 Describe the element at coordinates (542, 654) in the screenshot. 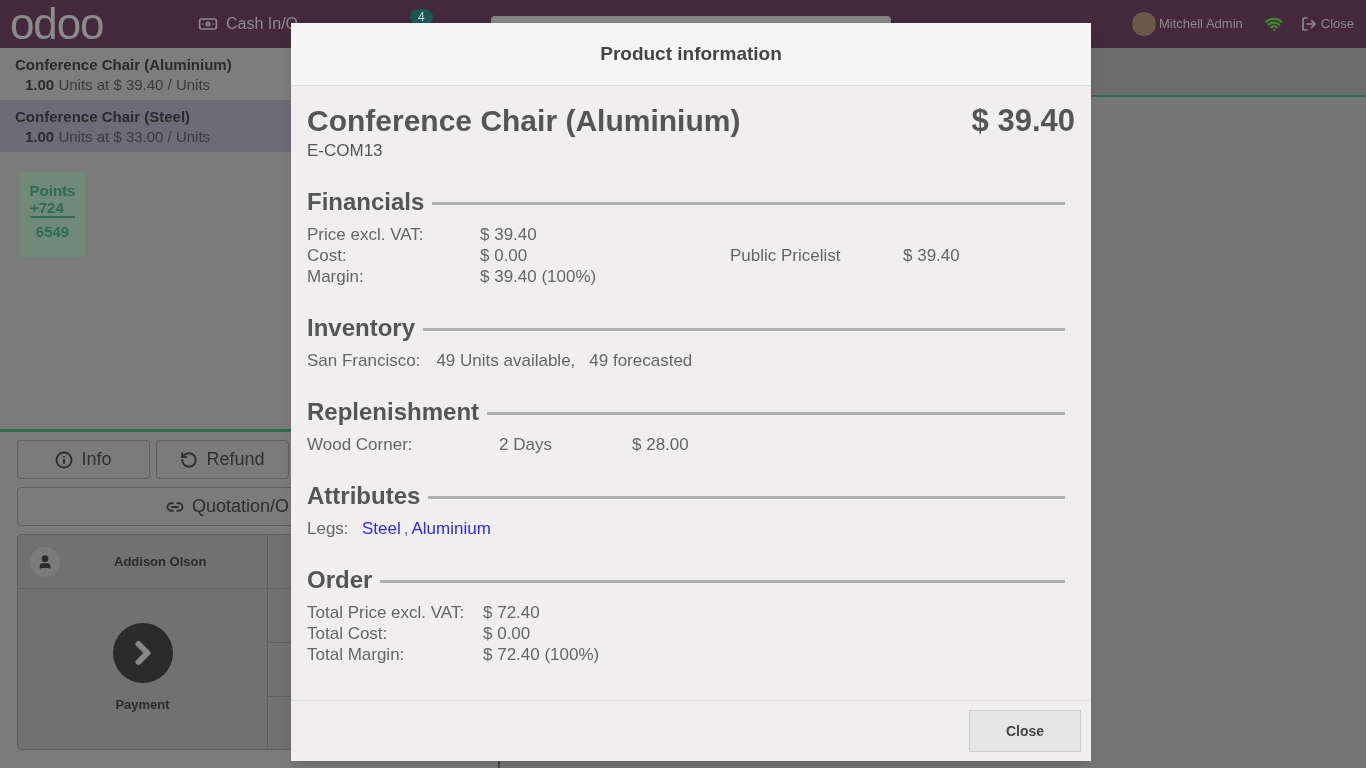

I see `order-total-value: $ 72.40 (100%)` at that location.